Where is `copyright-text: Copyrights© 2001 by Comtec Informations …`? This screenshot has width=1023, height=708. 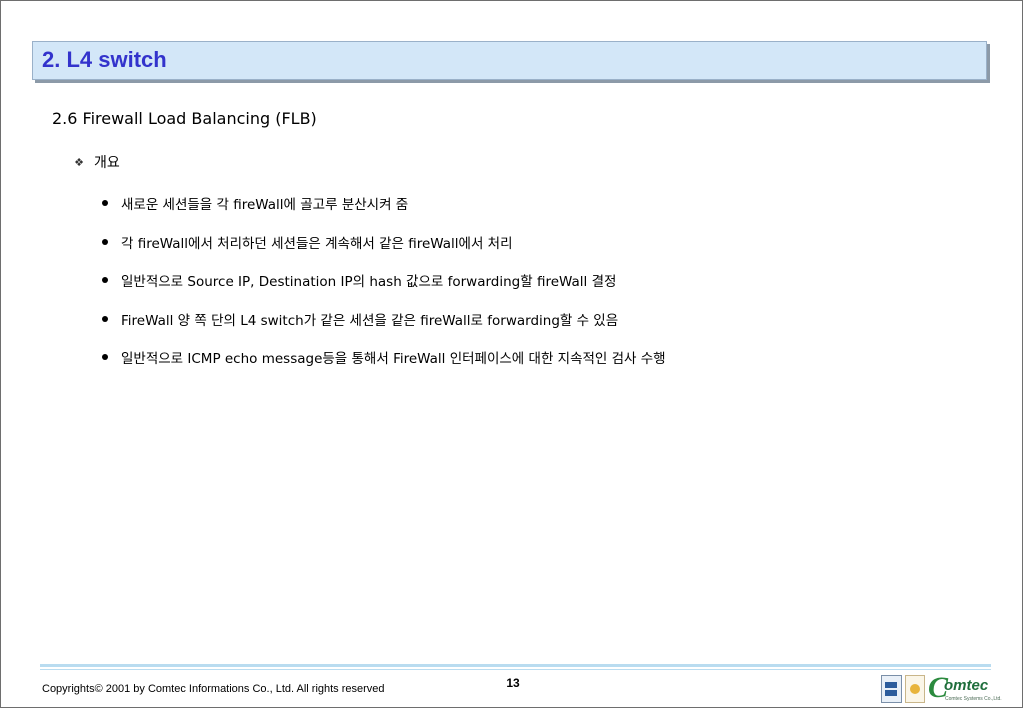
copyright-text: Copyrights© 2001 by Comtec Informations … is located at coordinates (213, 689).